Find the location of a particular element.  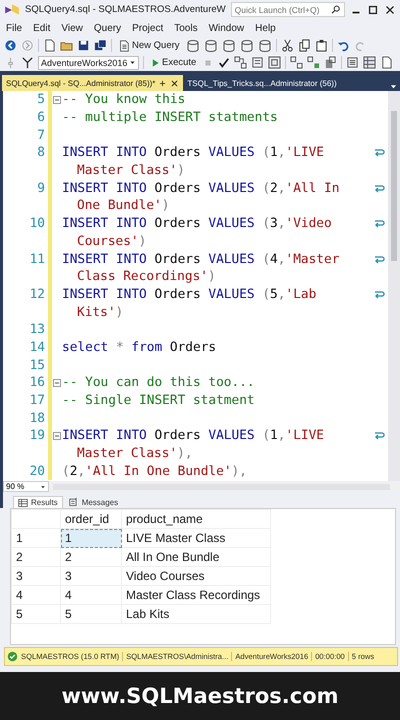

table-cell: Master Class Recordings is located at coordinates (196, 595).